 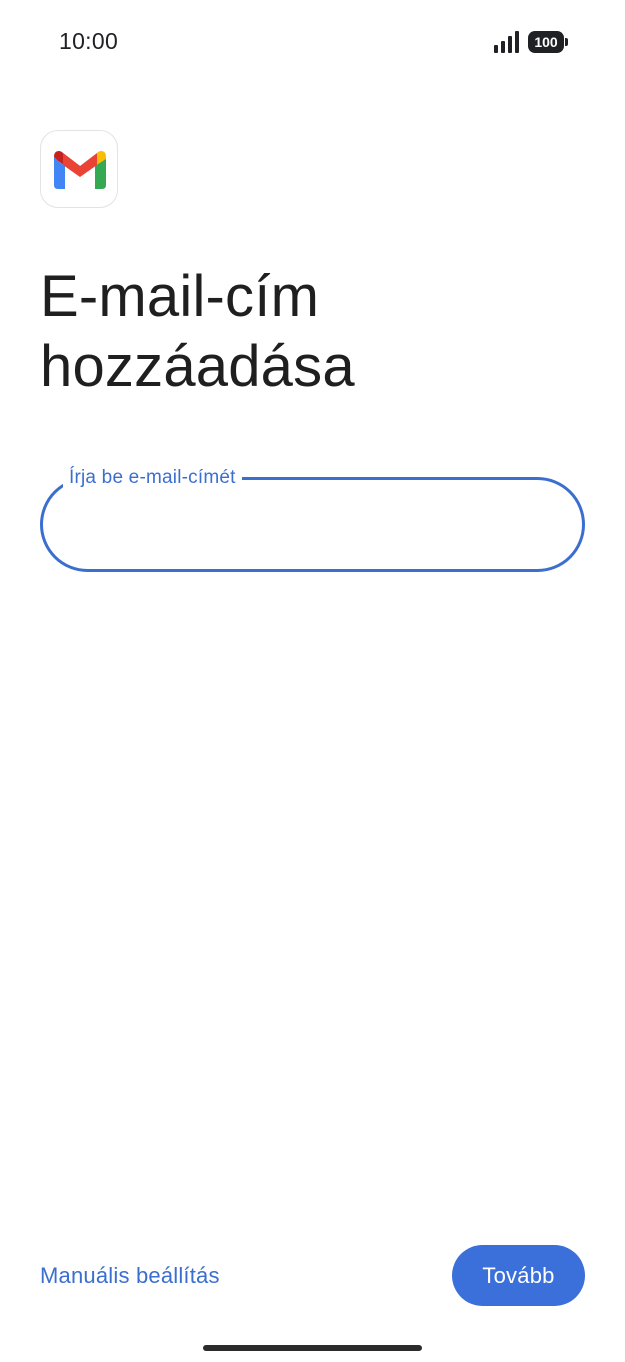 What do you see at coordinates (197, 331) in the screenshot?
I see `page-title: E-mail-cím hozzáadása` at bounding box center [197, 331].